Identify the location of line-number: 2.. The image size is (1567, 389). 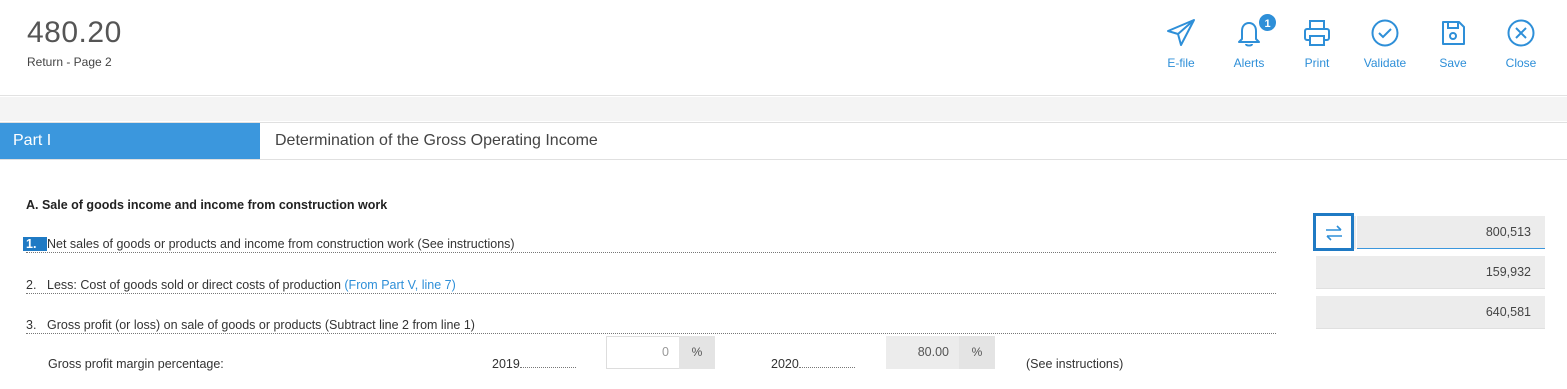
(31, 285).